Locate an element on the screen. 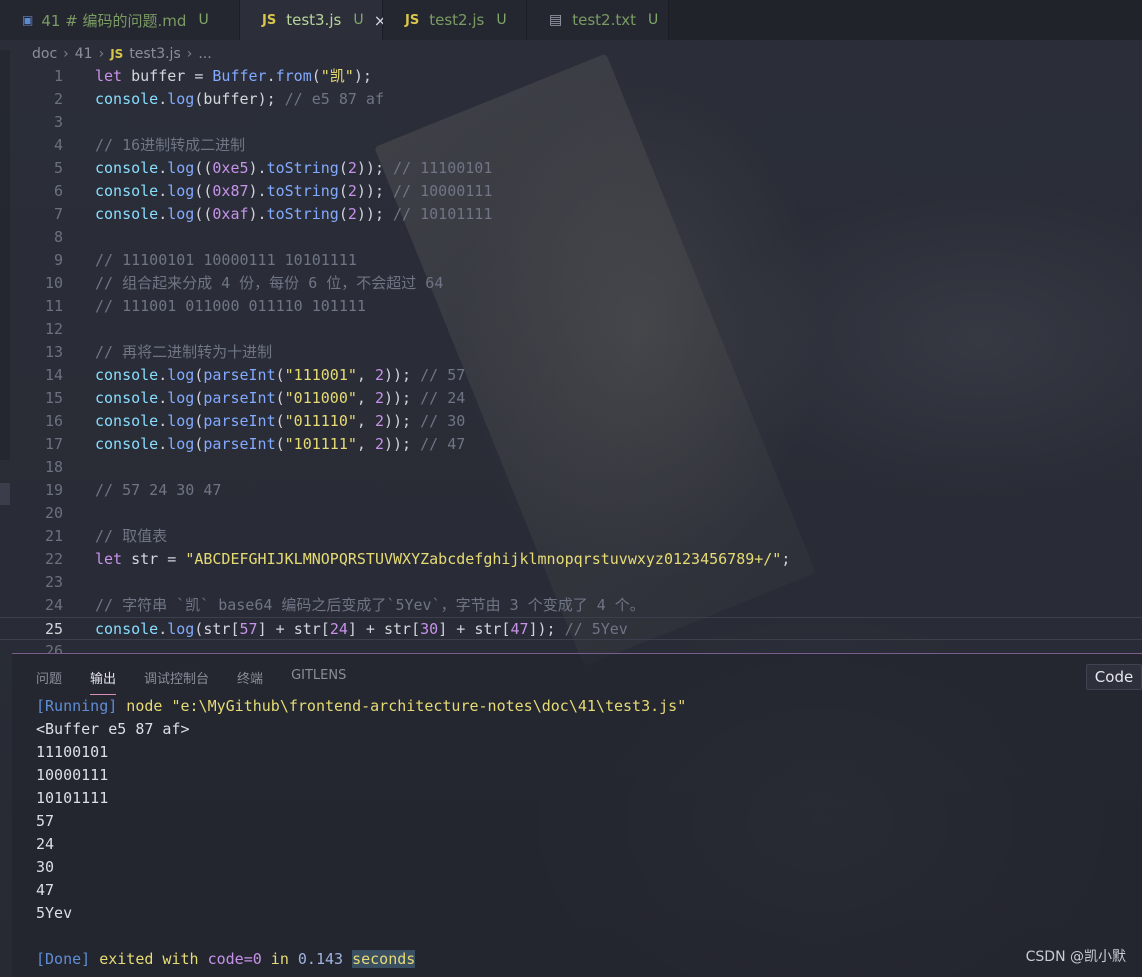  tab-encoding-md: ▣ 41 # 编码的问题.md U is located at coordinates (120, 20).